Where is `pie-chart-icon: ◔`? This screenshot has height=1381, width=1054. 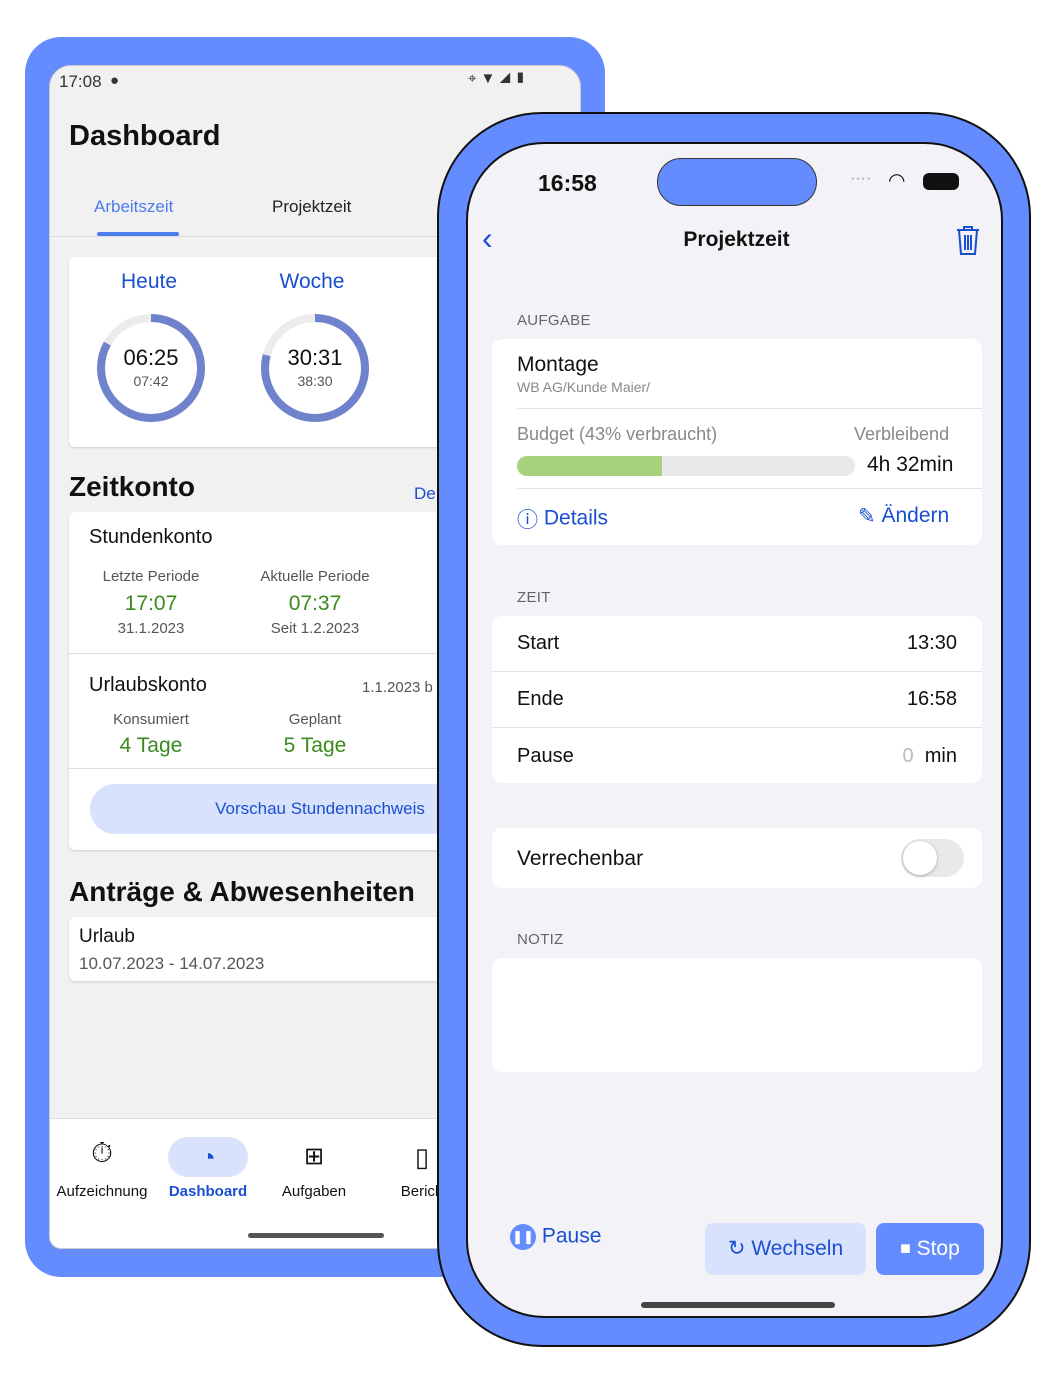
pie-chart-icon: ◔ is located at coordinates (208, 1157).